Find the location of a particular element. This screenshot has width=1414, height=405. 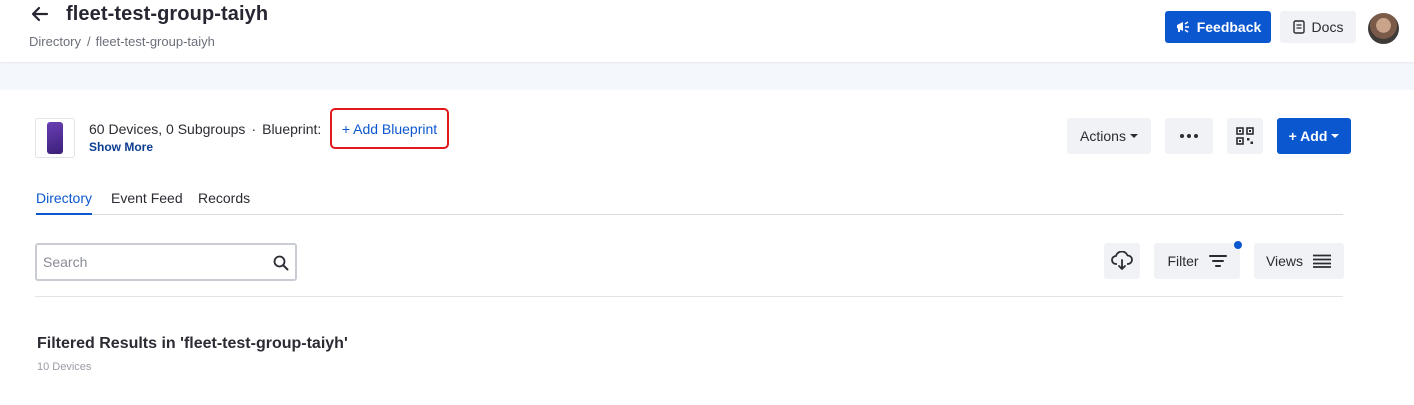

docs-label: Docs is located at coordinates (1327, 27).